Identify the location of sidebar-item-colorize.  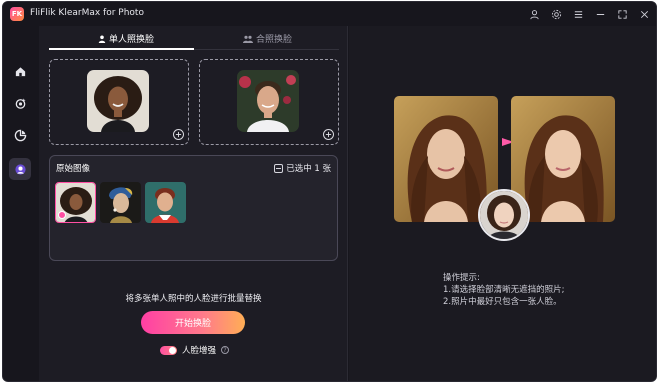
(20, 135).